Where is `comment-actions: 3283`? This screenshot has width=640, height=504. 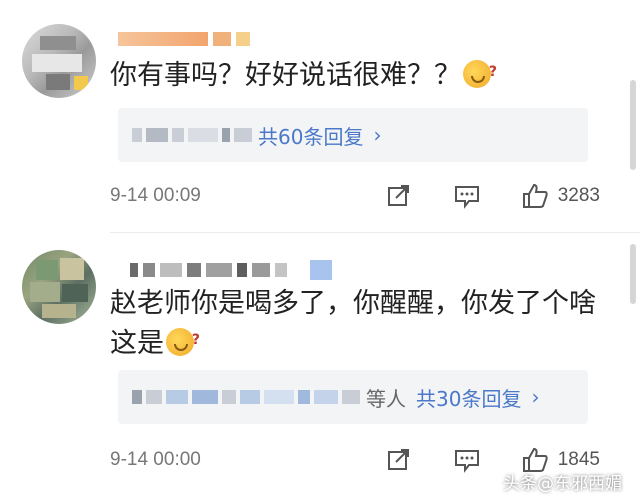
comment-actions: 3283 is located at coordinates (490, 196).